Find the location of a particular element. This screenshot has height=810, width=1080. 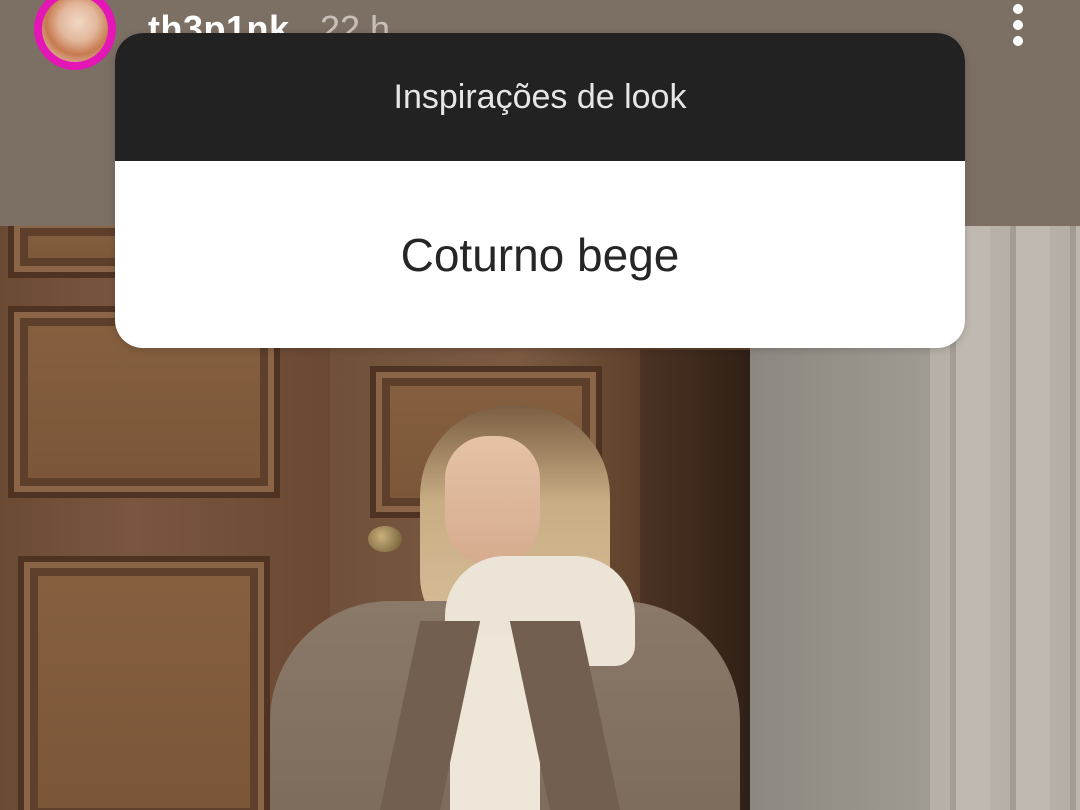

question-answer: Coturno bege is located at coordinates (540, 254).